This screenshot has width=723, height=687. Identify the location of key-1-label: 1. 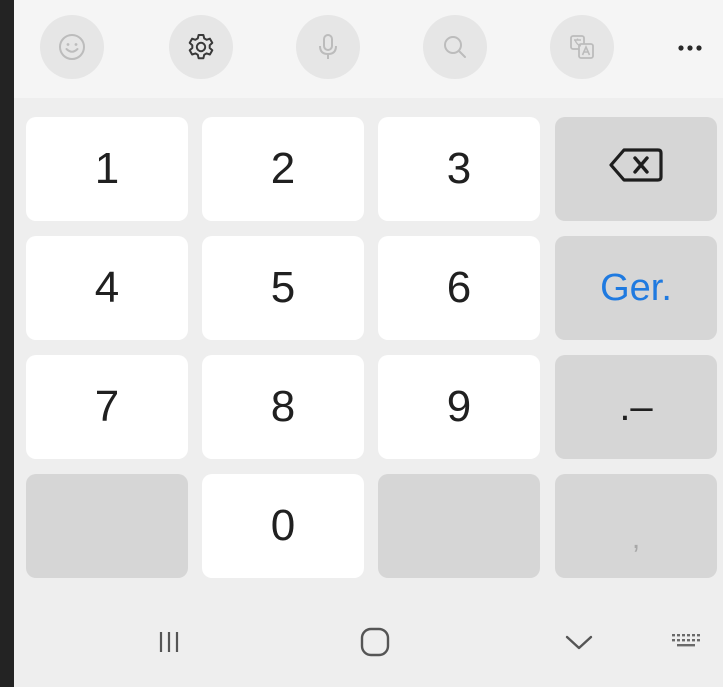
(107, 168).